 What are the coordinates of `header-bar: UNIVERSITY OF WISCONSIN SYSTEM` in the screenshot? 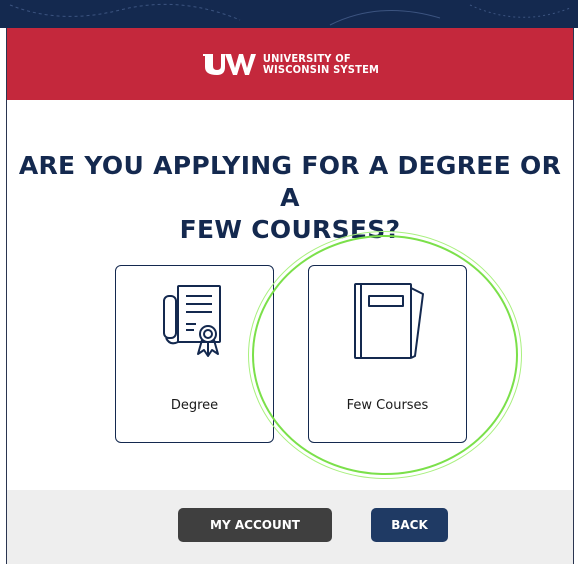 It's located at (290, 64).